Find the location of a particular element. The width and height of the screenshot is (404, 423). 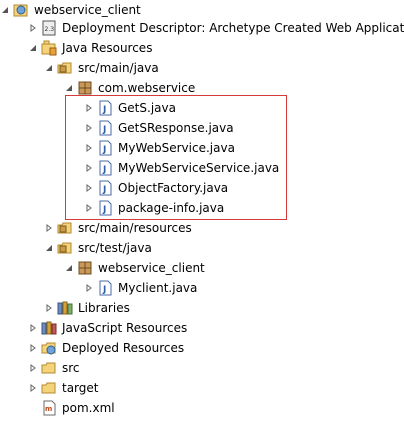

svg-text: 2.3 is located at coordinates (50, 29).